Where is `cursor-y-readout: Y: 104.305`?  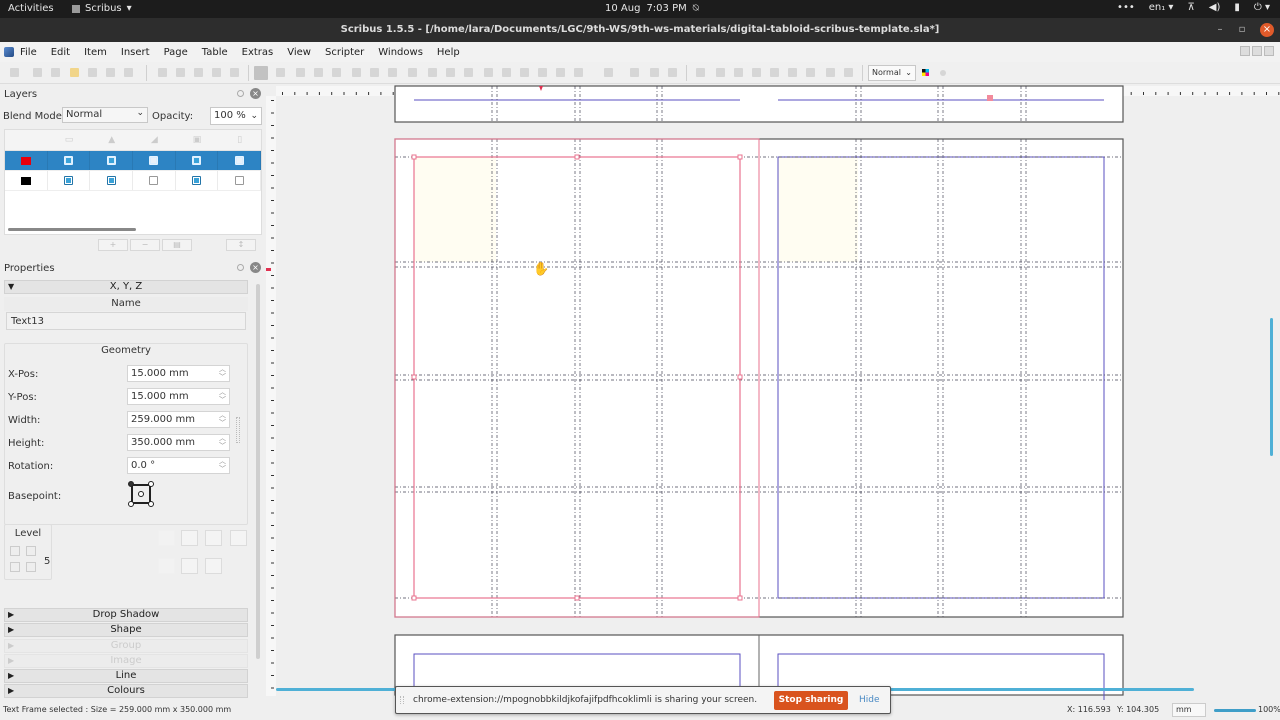
cursor-y-readout: Y: 104.305 is located at coordinates (1138, 709).